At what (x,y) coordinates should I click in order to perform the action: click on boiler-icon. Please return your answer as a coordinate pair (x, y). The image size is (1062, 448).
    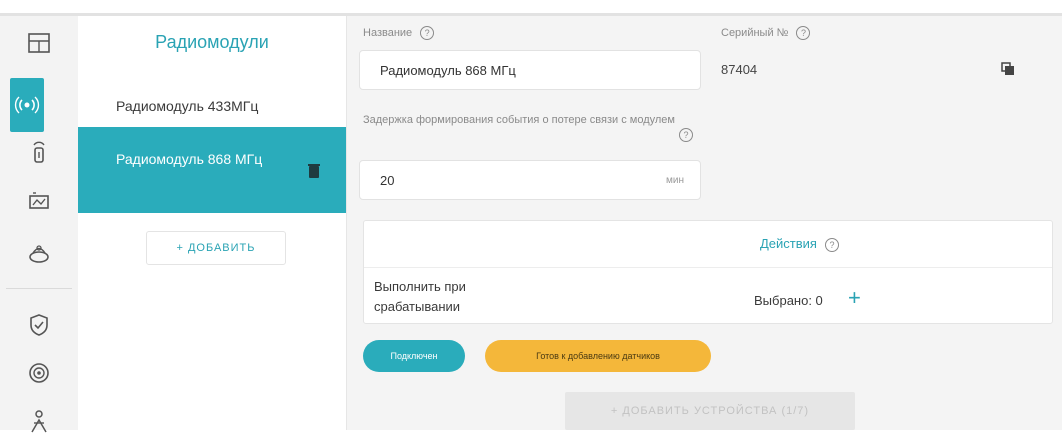
    Looking at the image, I should click on (39, 253).